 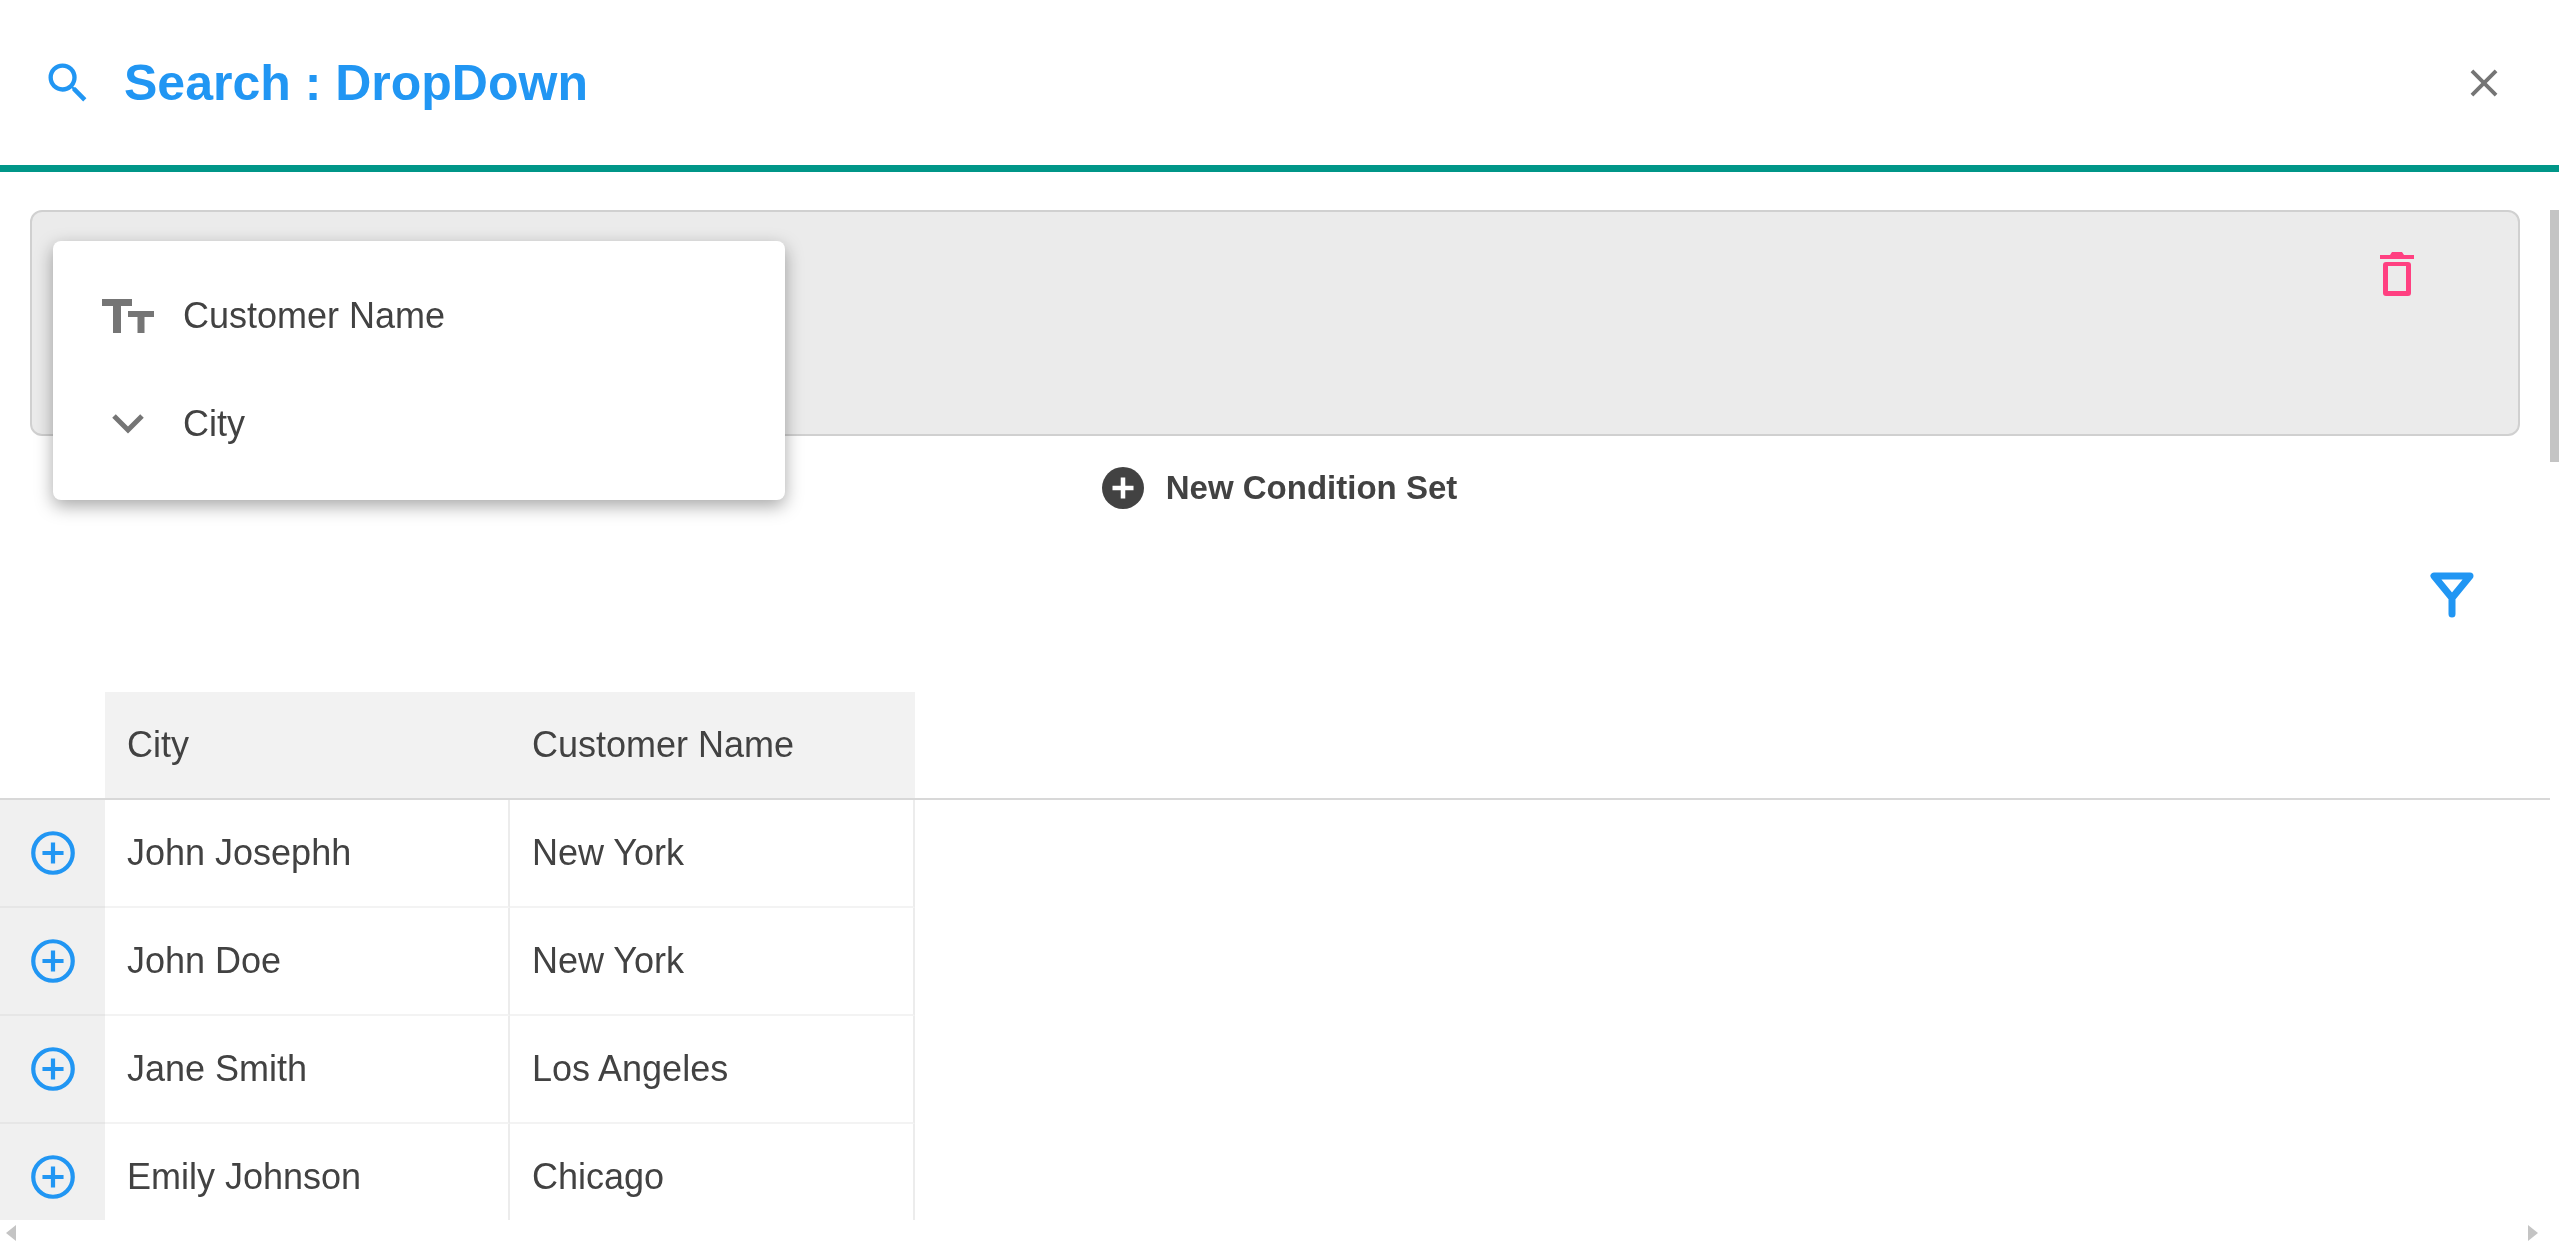 I want to click on column-header: Customer Name, so click(x=712, y=745).